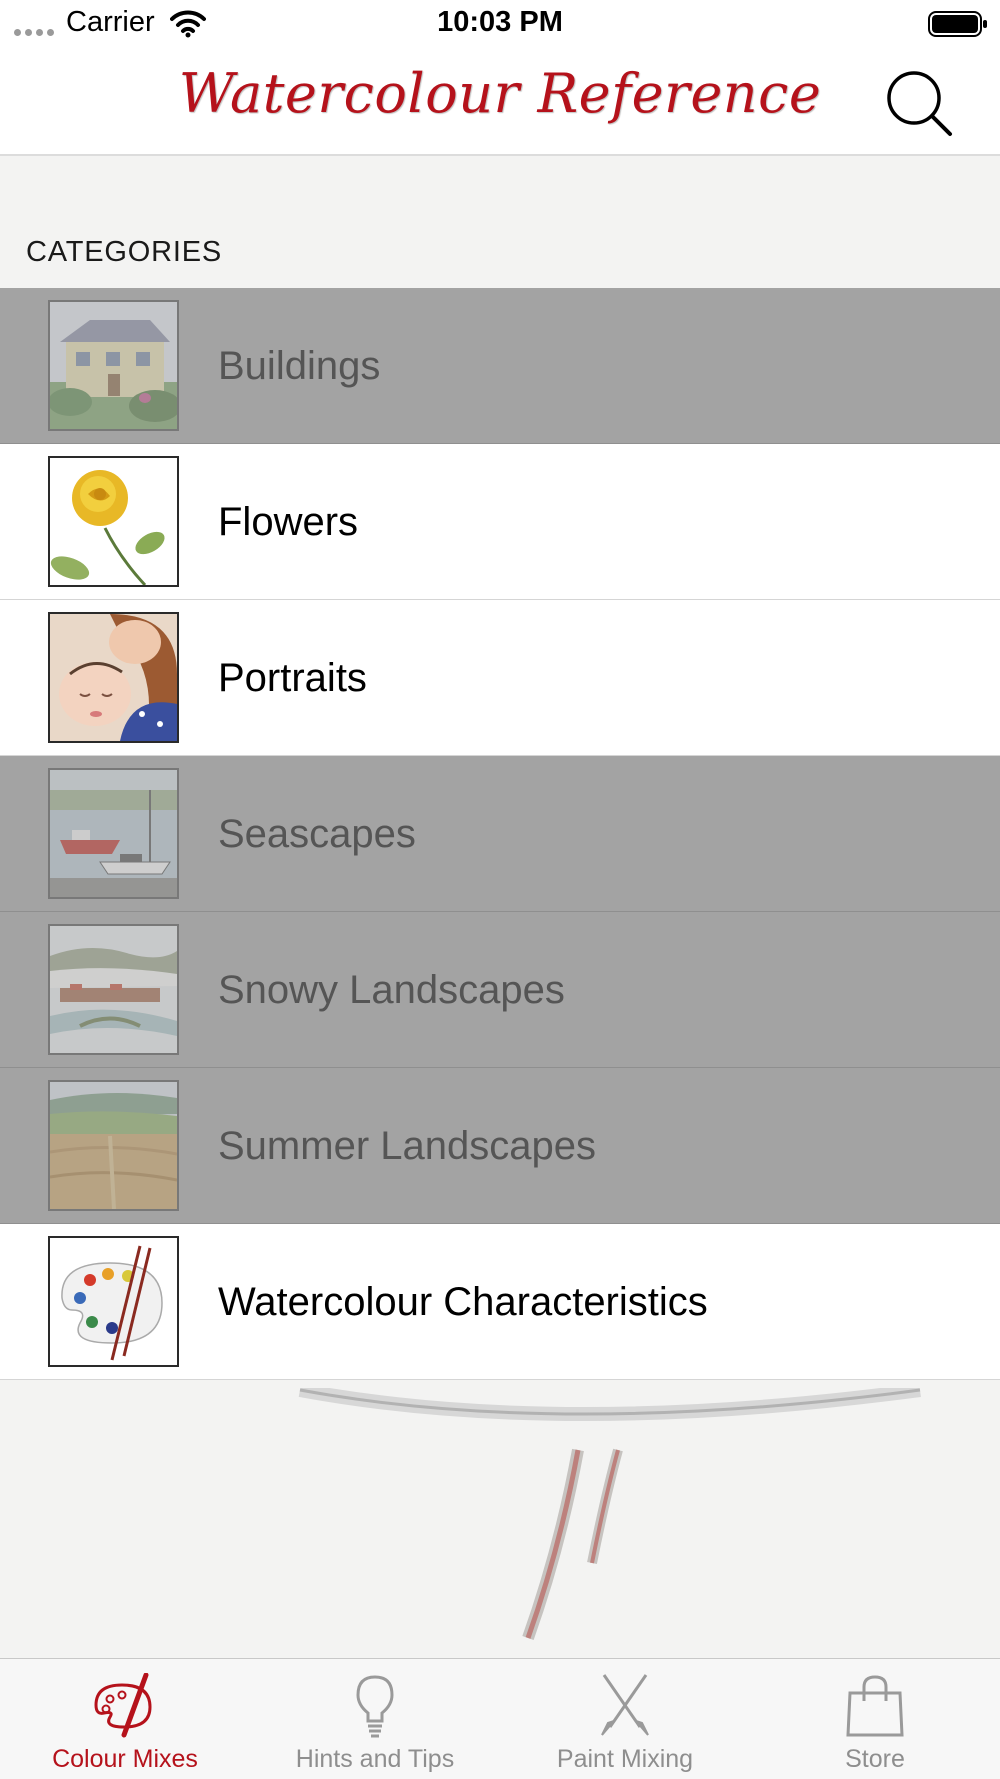 Image resolution: width=1000 pixels, height=1779 pixels. I want to click on lightbulb-icon, so click(375, 1706).